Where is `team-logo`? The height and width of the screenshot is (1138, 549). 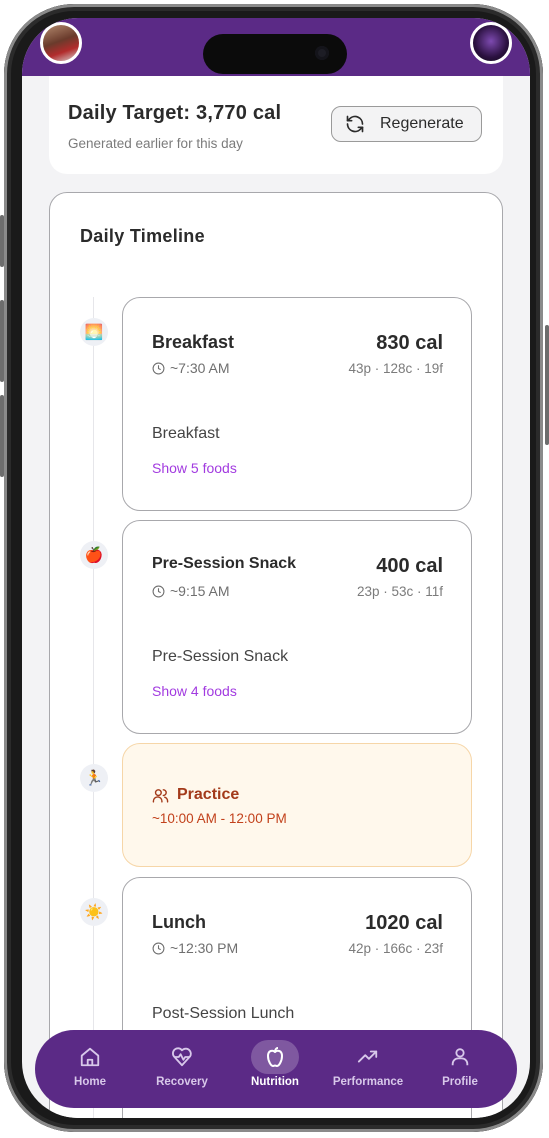
team-logo is located at coordinates (491, 43).